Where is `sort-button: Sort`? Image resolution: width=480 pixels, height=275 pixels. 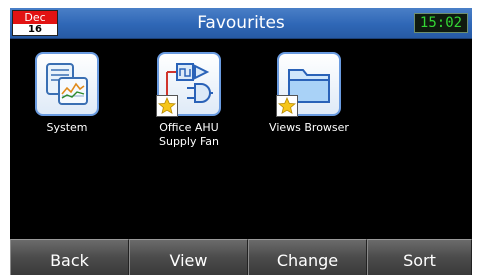
sort-button: Sort is located at coordinates (419, 257).